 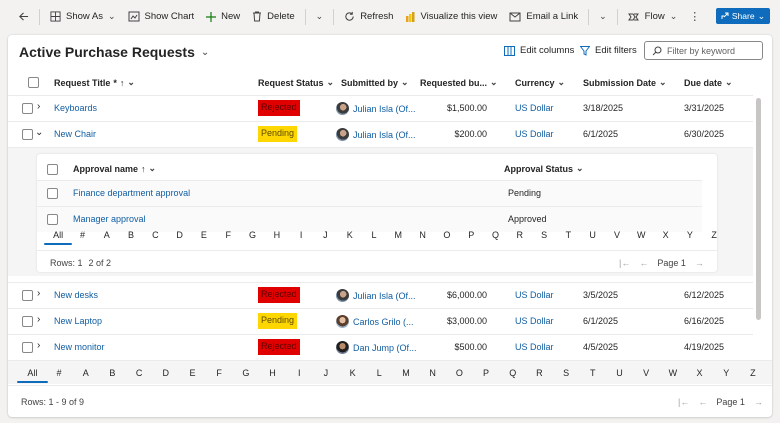 What do you see at coordinates (540, 82) in the screenshot?
I see `column-header-currency: Currency ⌄` at bounding box center [540, 82].